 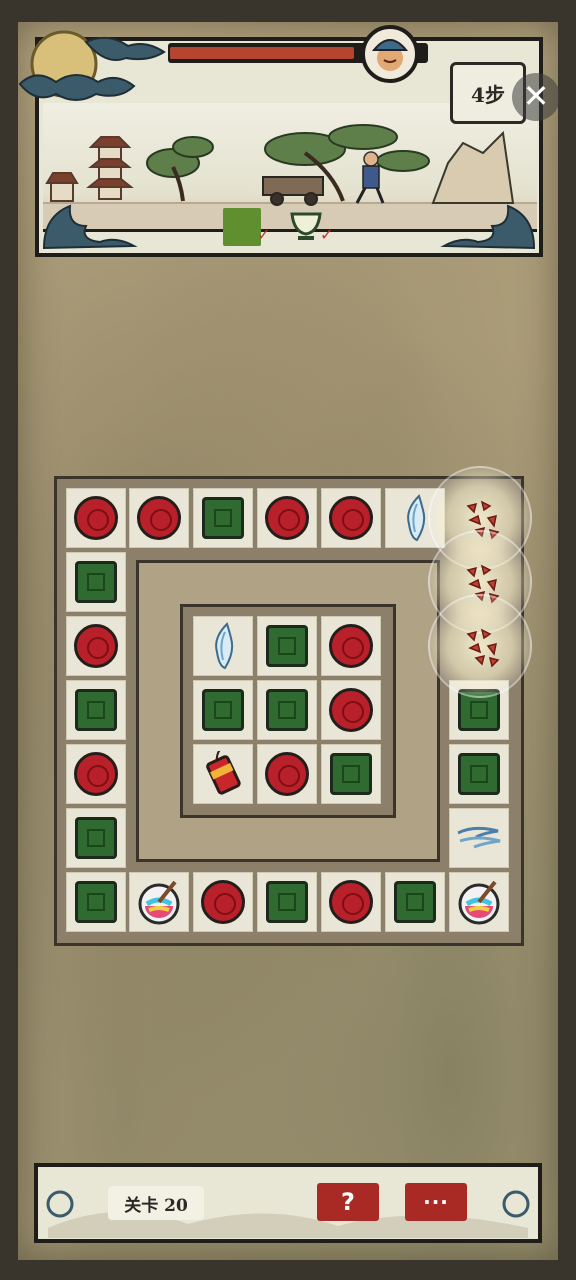 I want to click on shards-piece-icon, so click(x=482, y=650).